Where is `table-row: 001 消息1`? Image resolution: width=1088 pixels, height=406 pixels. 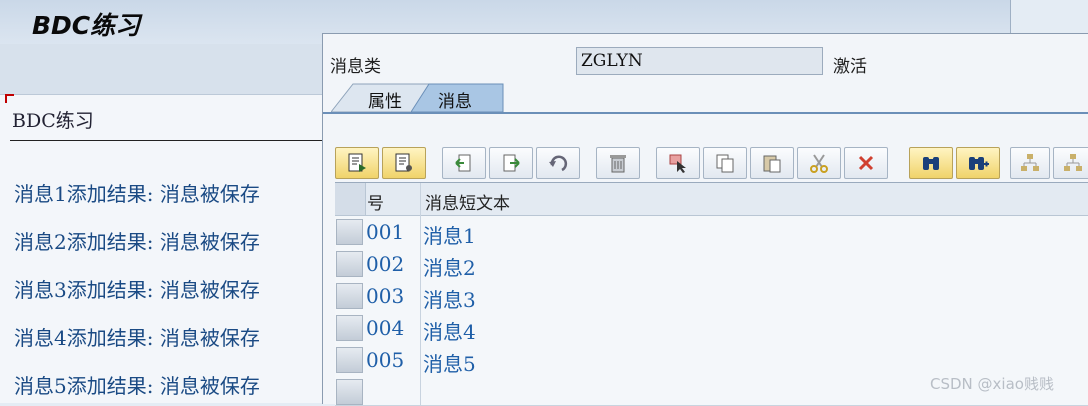
table-row: 001 消息1 is located at coordinates (711, 232).